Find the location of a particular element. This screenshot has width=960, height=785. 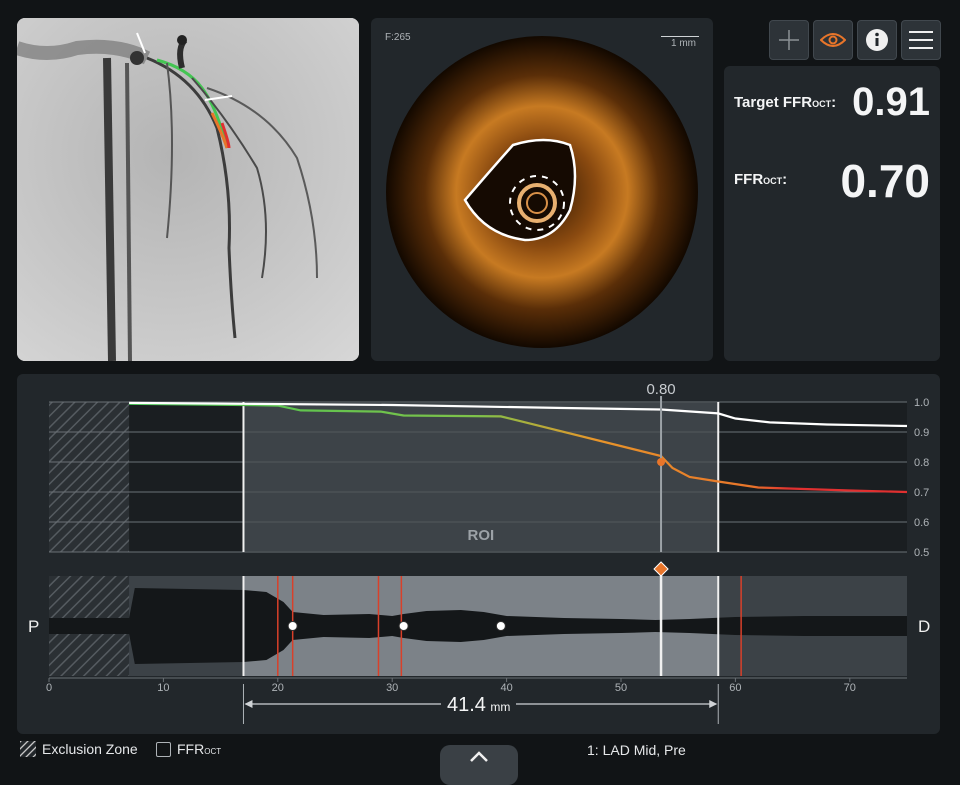

x-tick-label: 70 is located at coordinates (850, 688).